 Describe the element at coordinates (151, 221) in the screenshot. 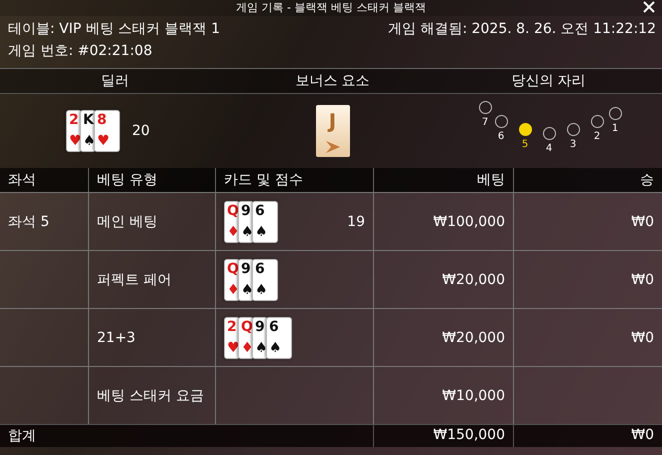

I see `table-cell: 메인 베팅` at that location.